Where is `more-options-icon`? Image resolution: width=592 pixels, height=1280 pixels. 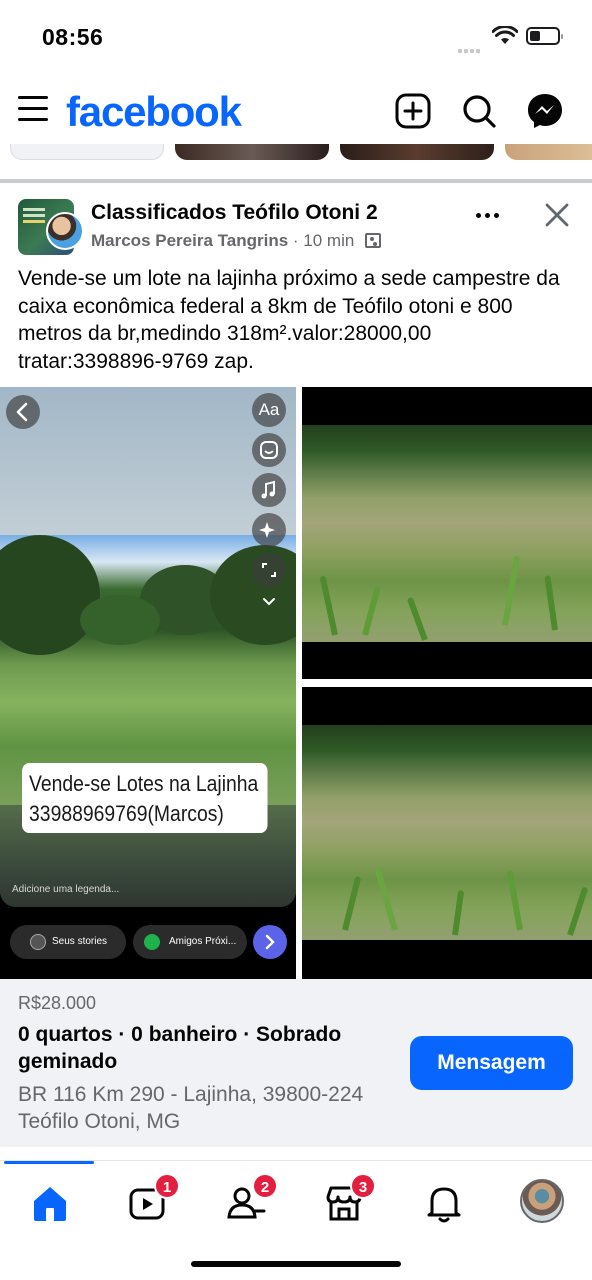 more-options-icon is located at coordinates (491, 215).